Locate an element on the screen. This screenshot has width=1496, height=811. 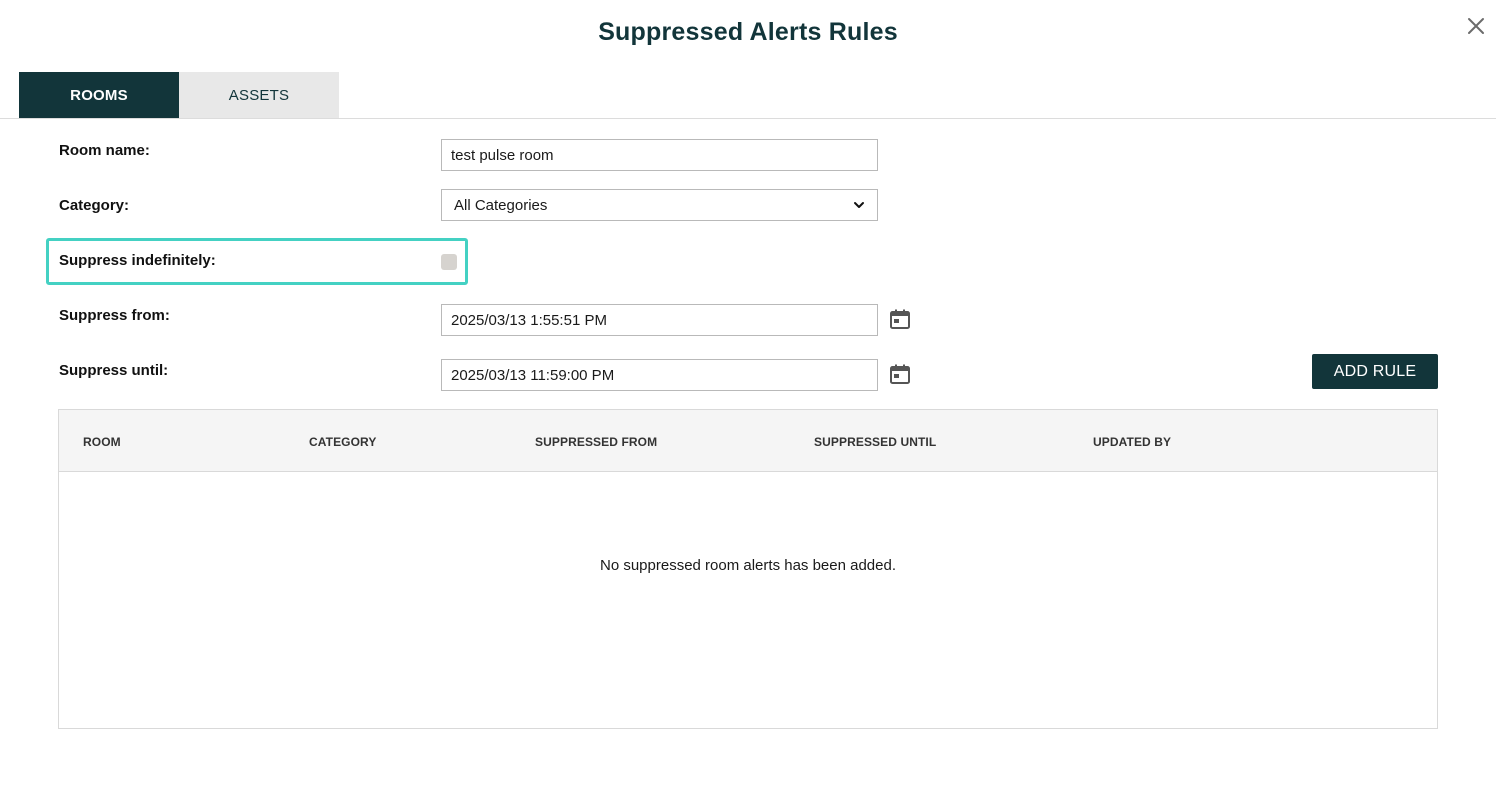
suppress-indefinitely-label: Suppress indefinitely: is located at coordinates (137, 260).